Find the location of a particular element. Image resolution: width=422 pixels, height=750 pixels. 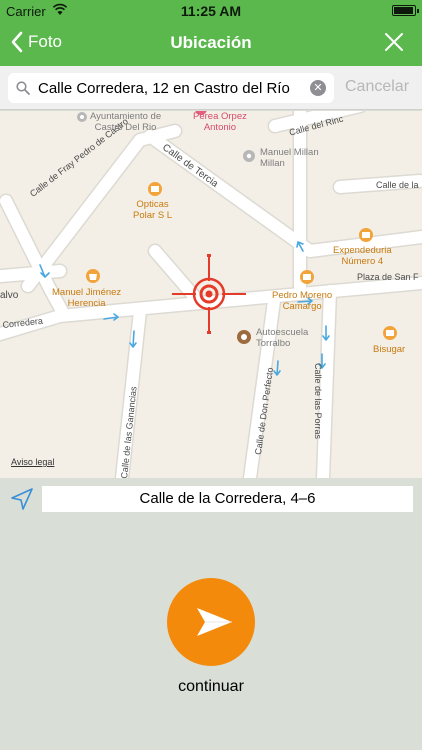

target-marker-icon is located at coordinates (209, 294).